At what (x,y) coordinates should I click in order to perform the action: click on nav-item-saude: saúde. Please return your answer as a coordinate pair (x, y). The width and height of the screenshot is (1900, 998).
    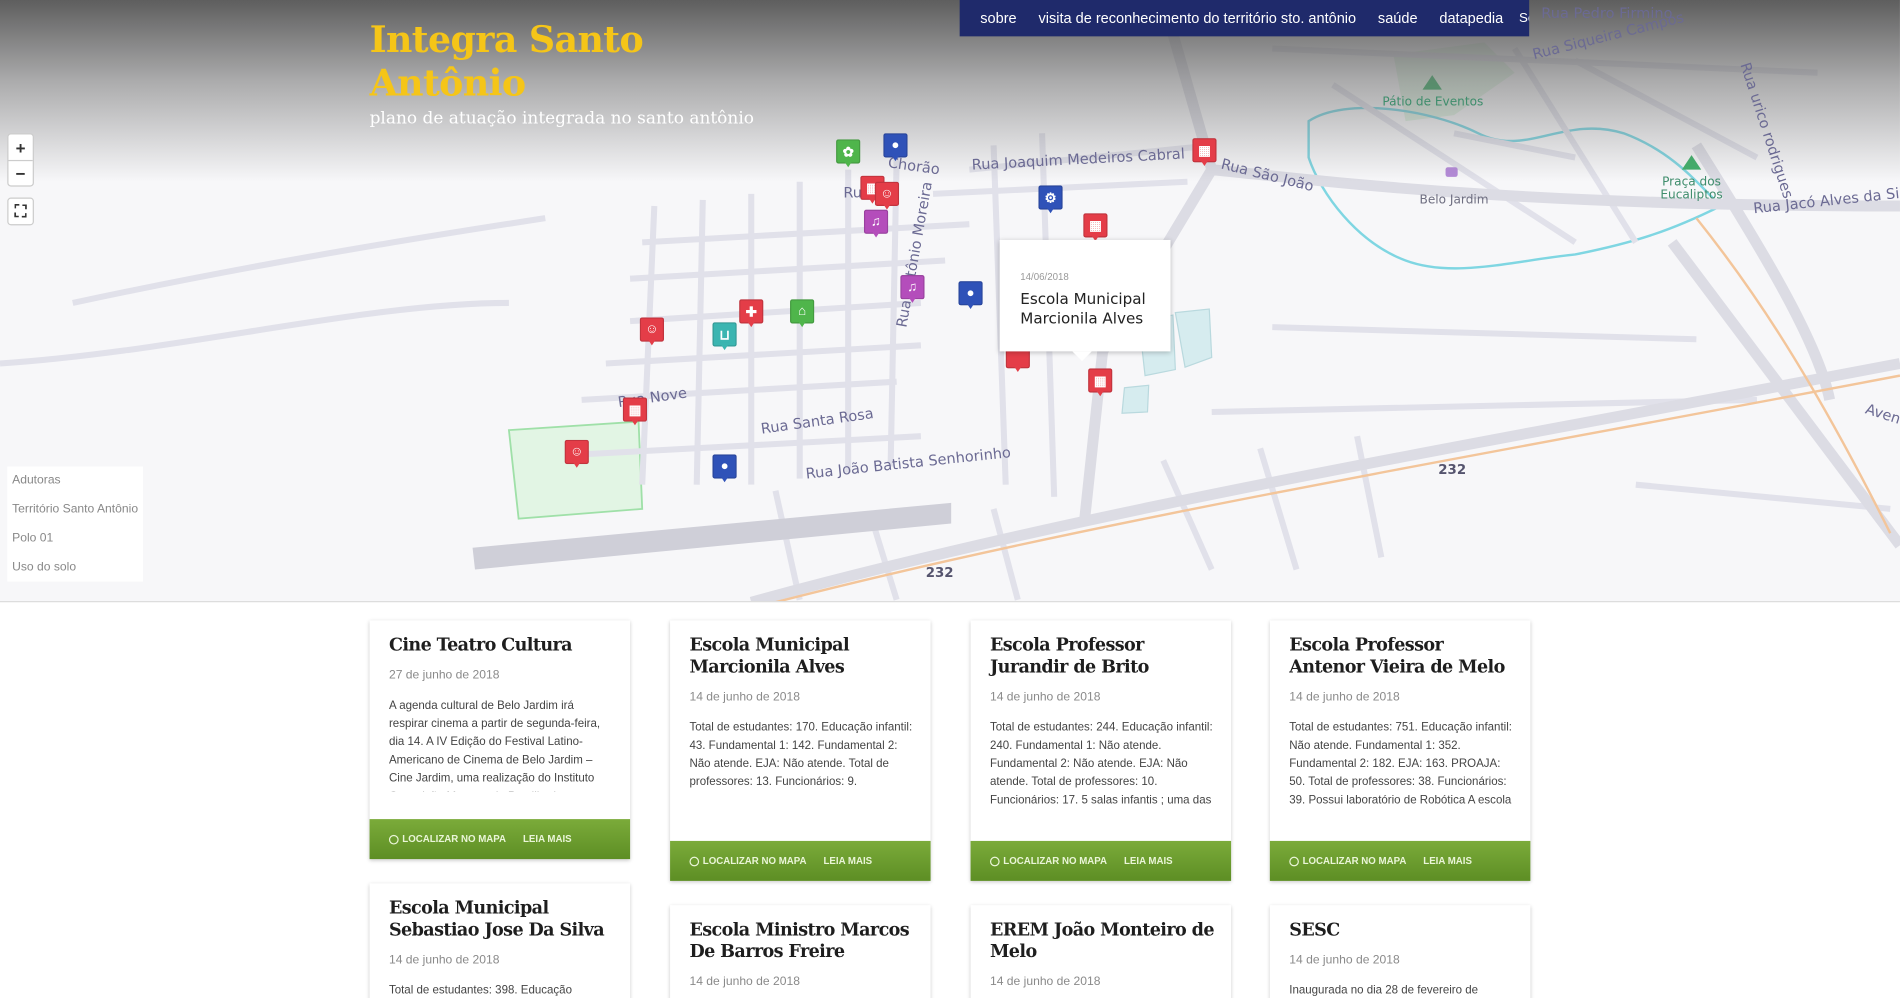
    Looking at the image, I should click on (1397, 18).